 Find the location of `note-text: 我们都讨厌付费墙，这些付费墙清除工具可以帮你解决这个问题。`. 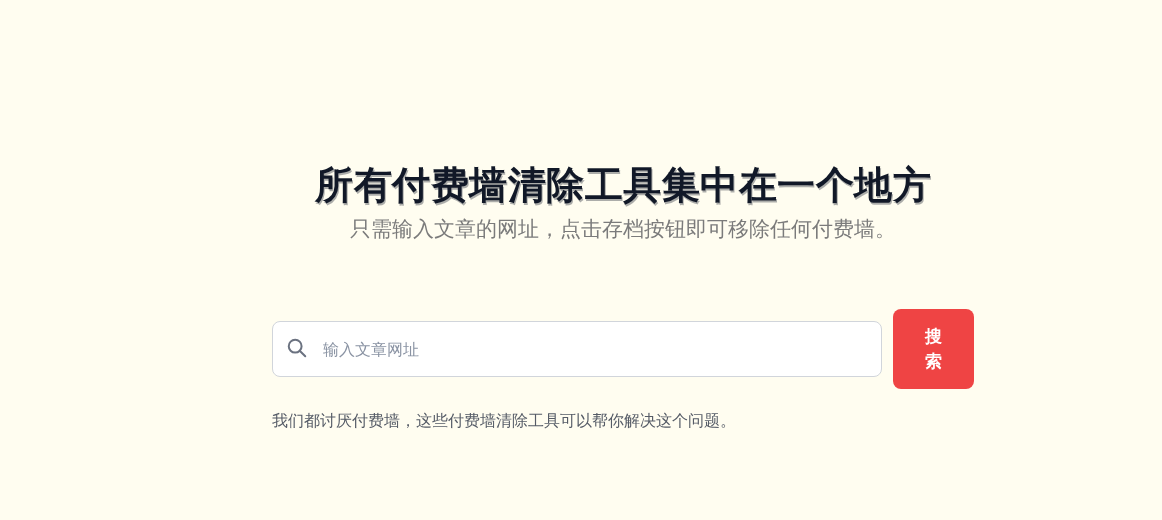

note-text: 我们都讨厌付费墙，这些付费墙清除工具可以帮你解决这个问题。 is located at coordinates (504, 421).